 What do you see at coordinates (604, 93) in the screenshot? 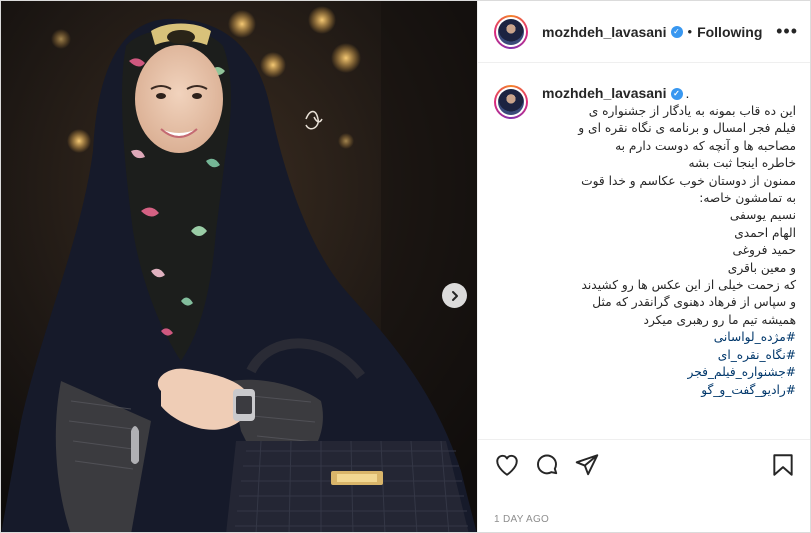
I see `caption-username-link: mozhdeh_lavasani` at bounding box center [604, 93].